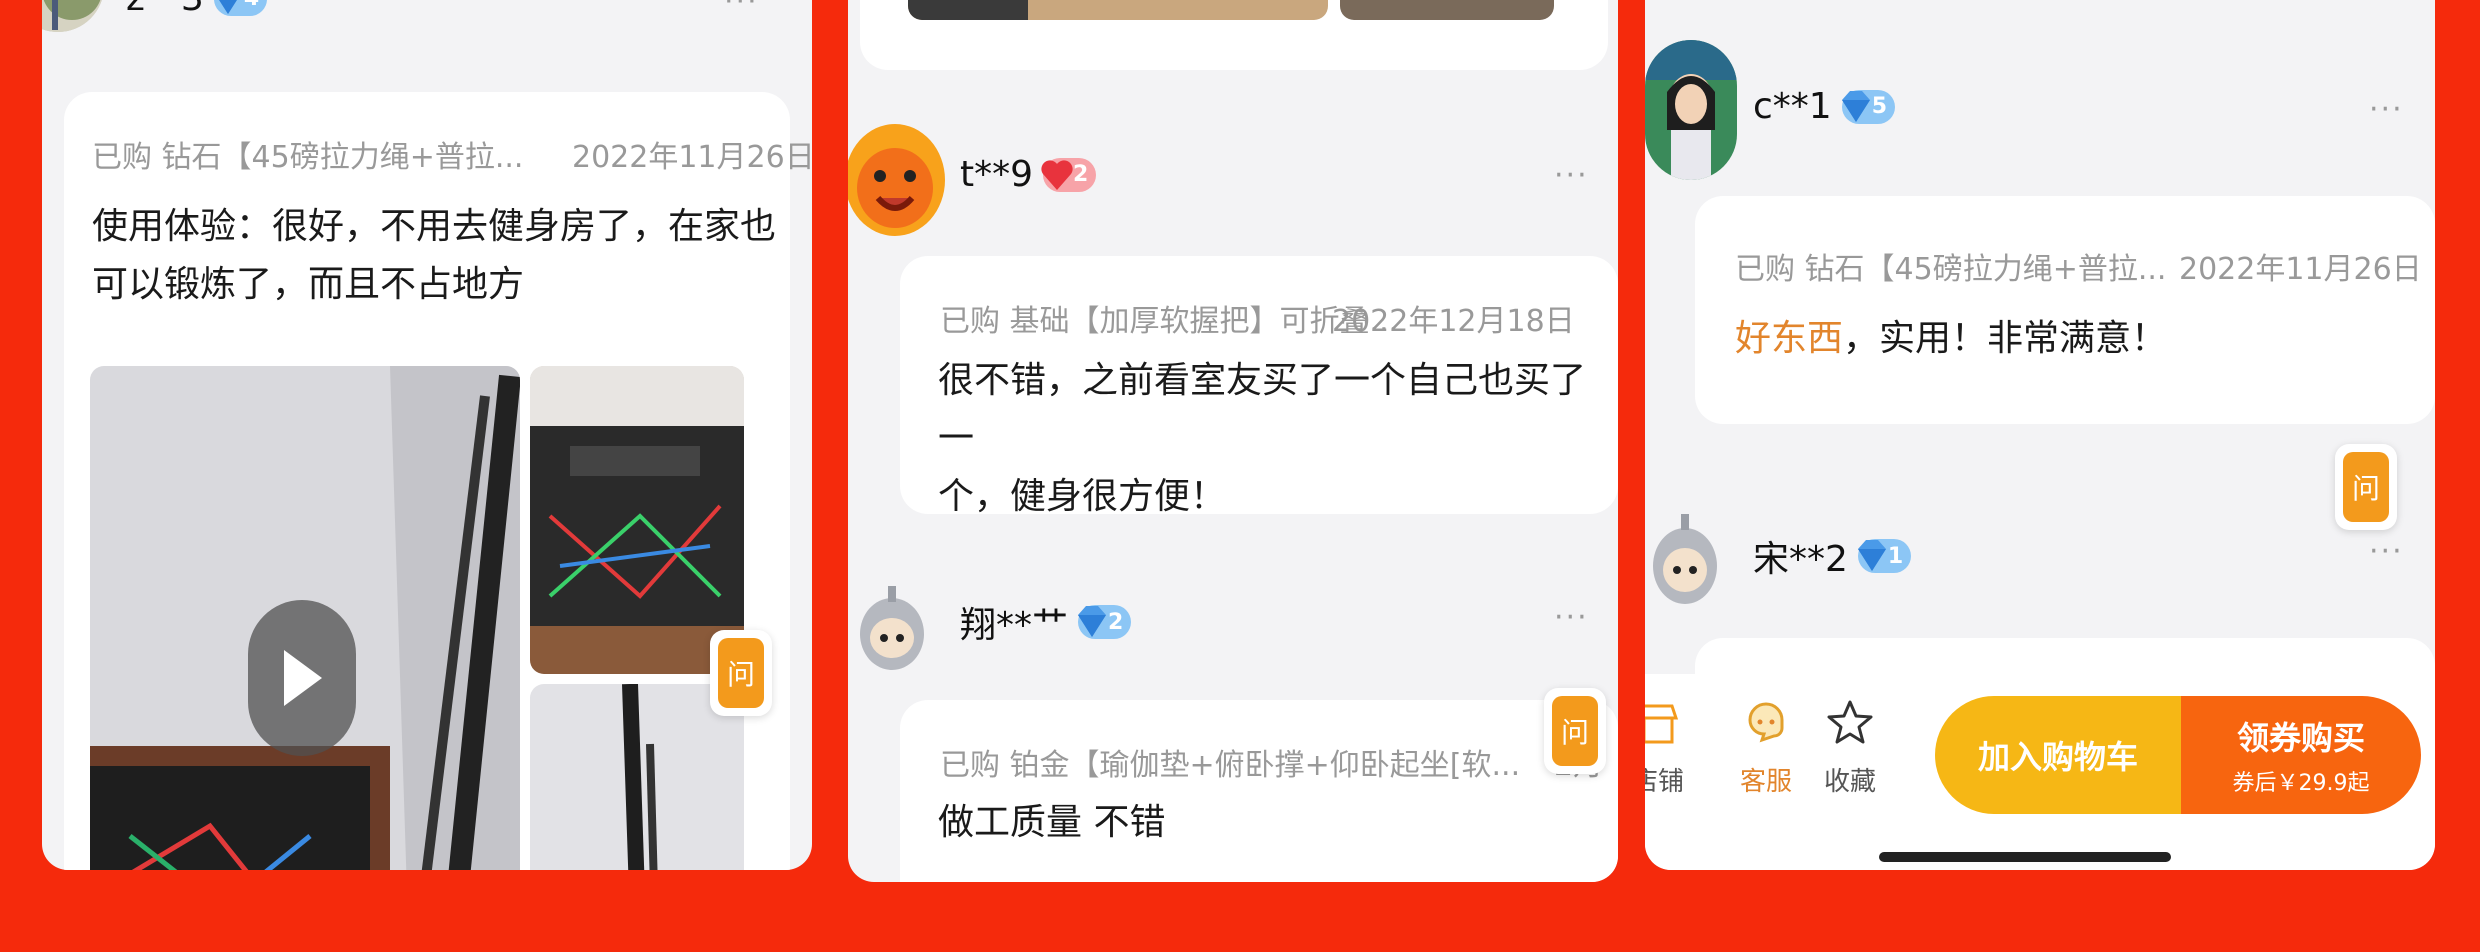  Describe the element at coordinates (434, 226) in the screenshot. I see `review-text-line: 使用体验：很好，不用去健身房了，在家也` at that location.